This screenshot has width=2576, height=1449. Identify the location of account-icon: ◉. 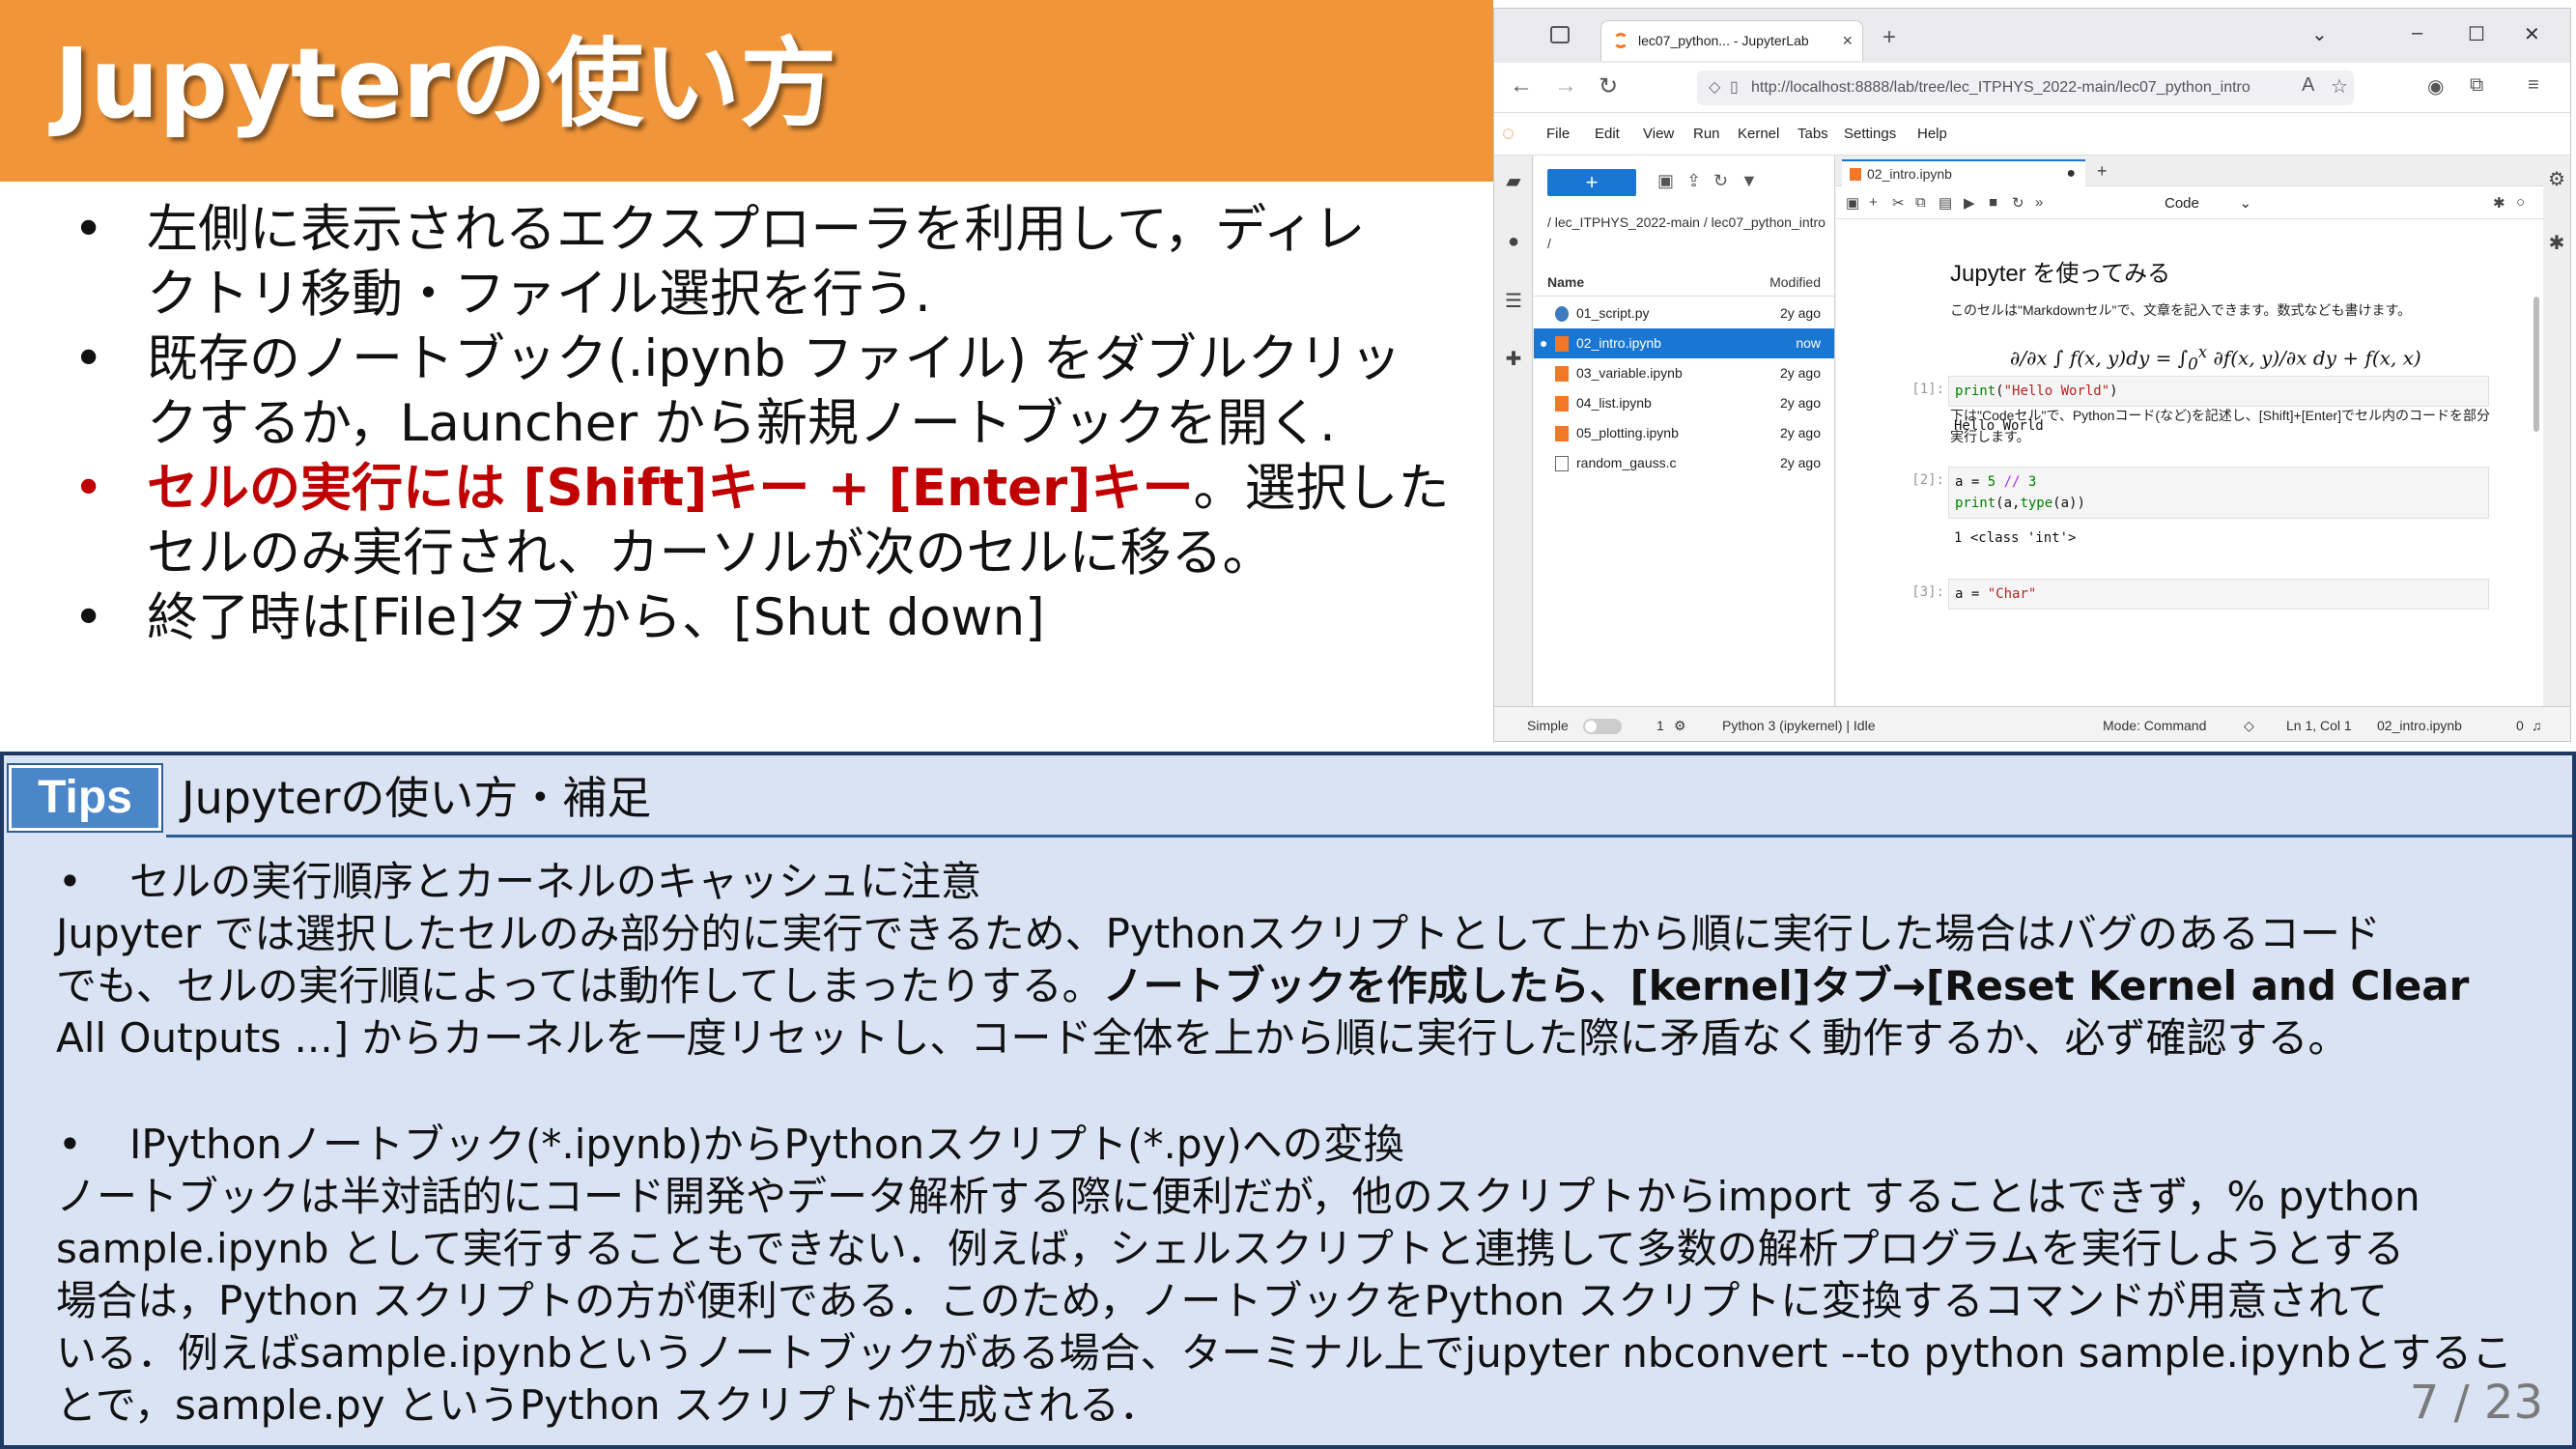
(2435, 86).